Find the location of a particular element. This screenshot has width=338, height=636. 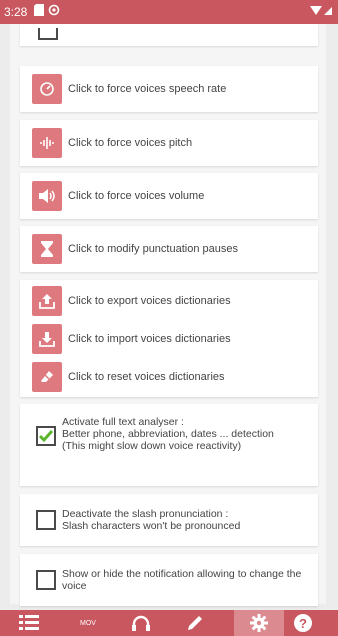

list-icon is located at coordinates (29, 622).